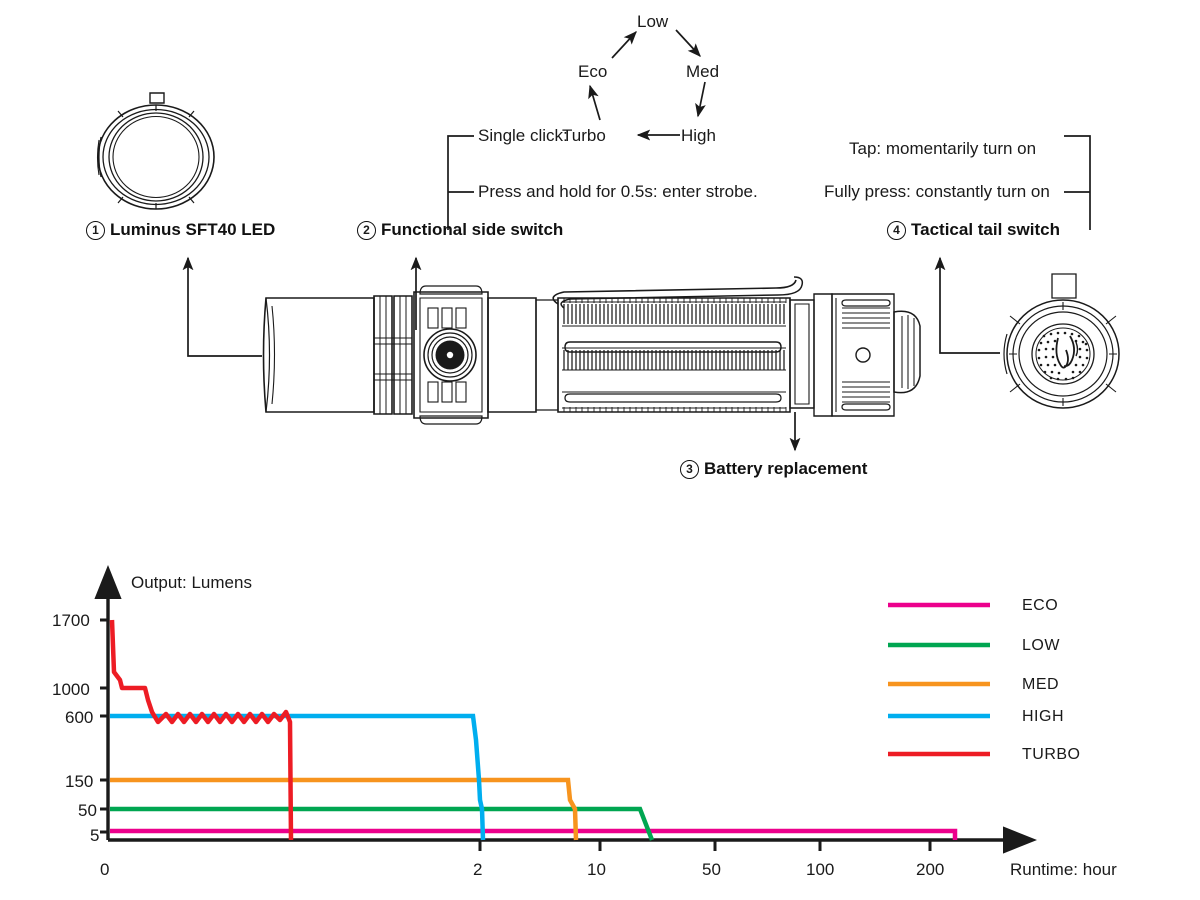 The height and width of the screenshot is (900, 1200). What do you see at coordinates (1043, 716) in the screenshot?
I see `legend-item-high: HIGH` at bounding box center [1043, 716].